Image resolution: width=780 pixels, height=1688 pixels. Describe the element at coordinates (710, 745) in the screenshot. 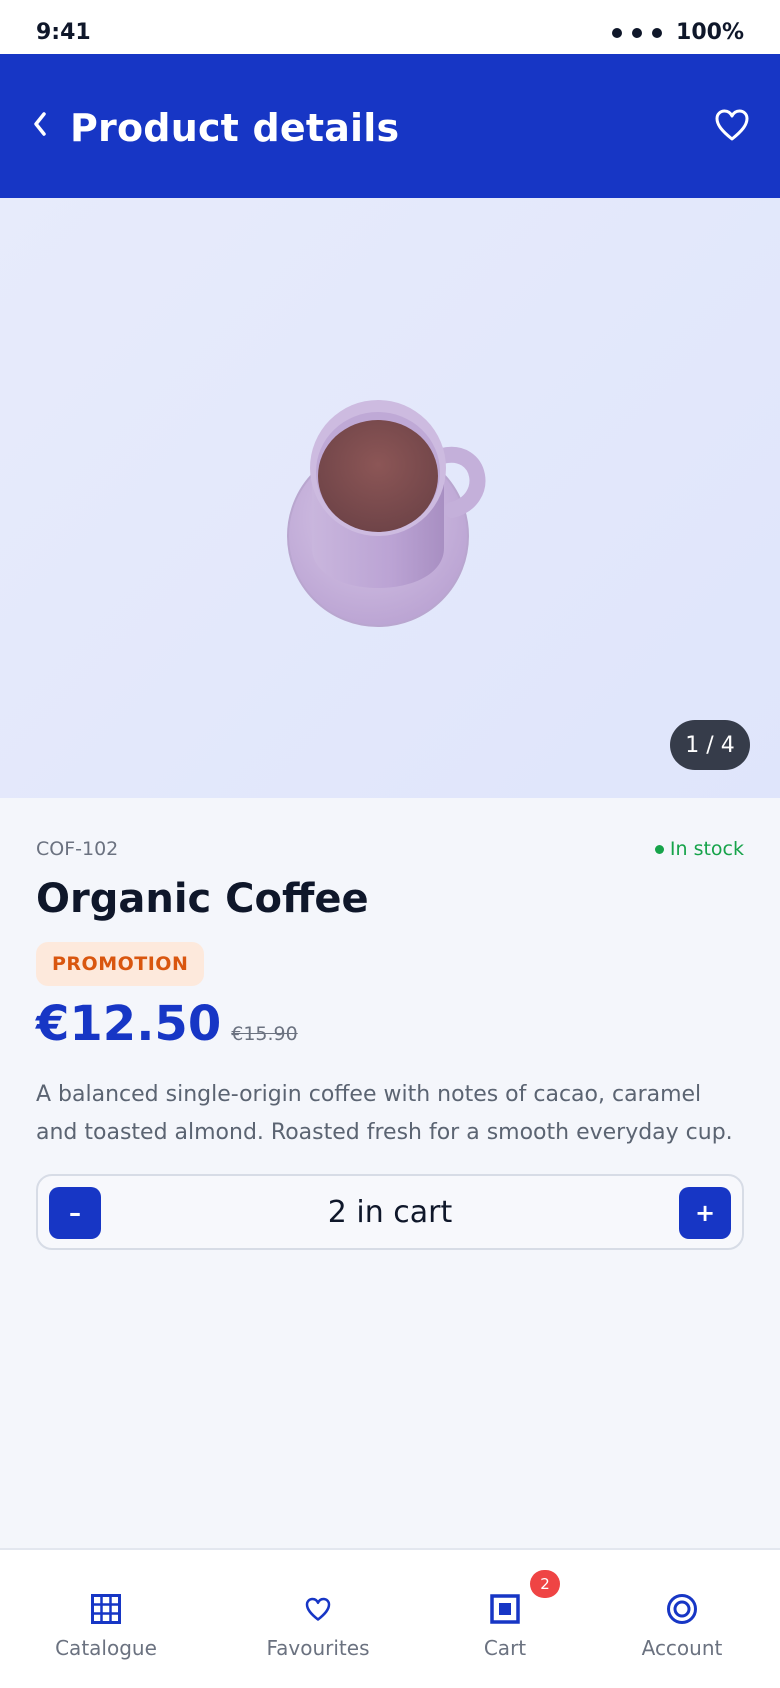

I see `image-counter: 1 / 4` at that location.